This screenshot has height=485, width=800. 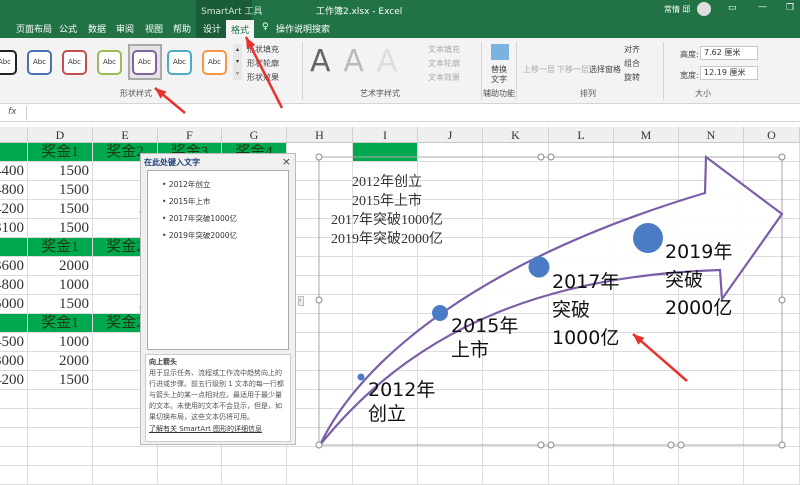 What do you see at coordinates (699, 308) in the screenshot?
I see `label-line: 2000亿` at bounding box center [699, 308].